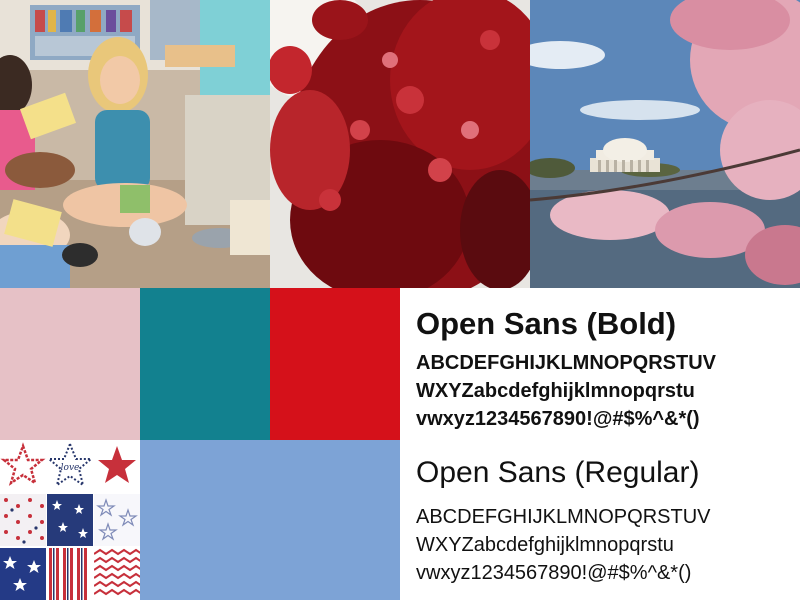 Image resolution: width=800 pixels, height=600 pixels. I want to click on color-swatch-pink, so click(70, 364).